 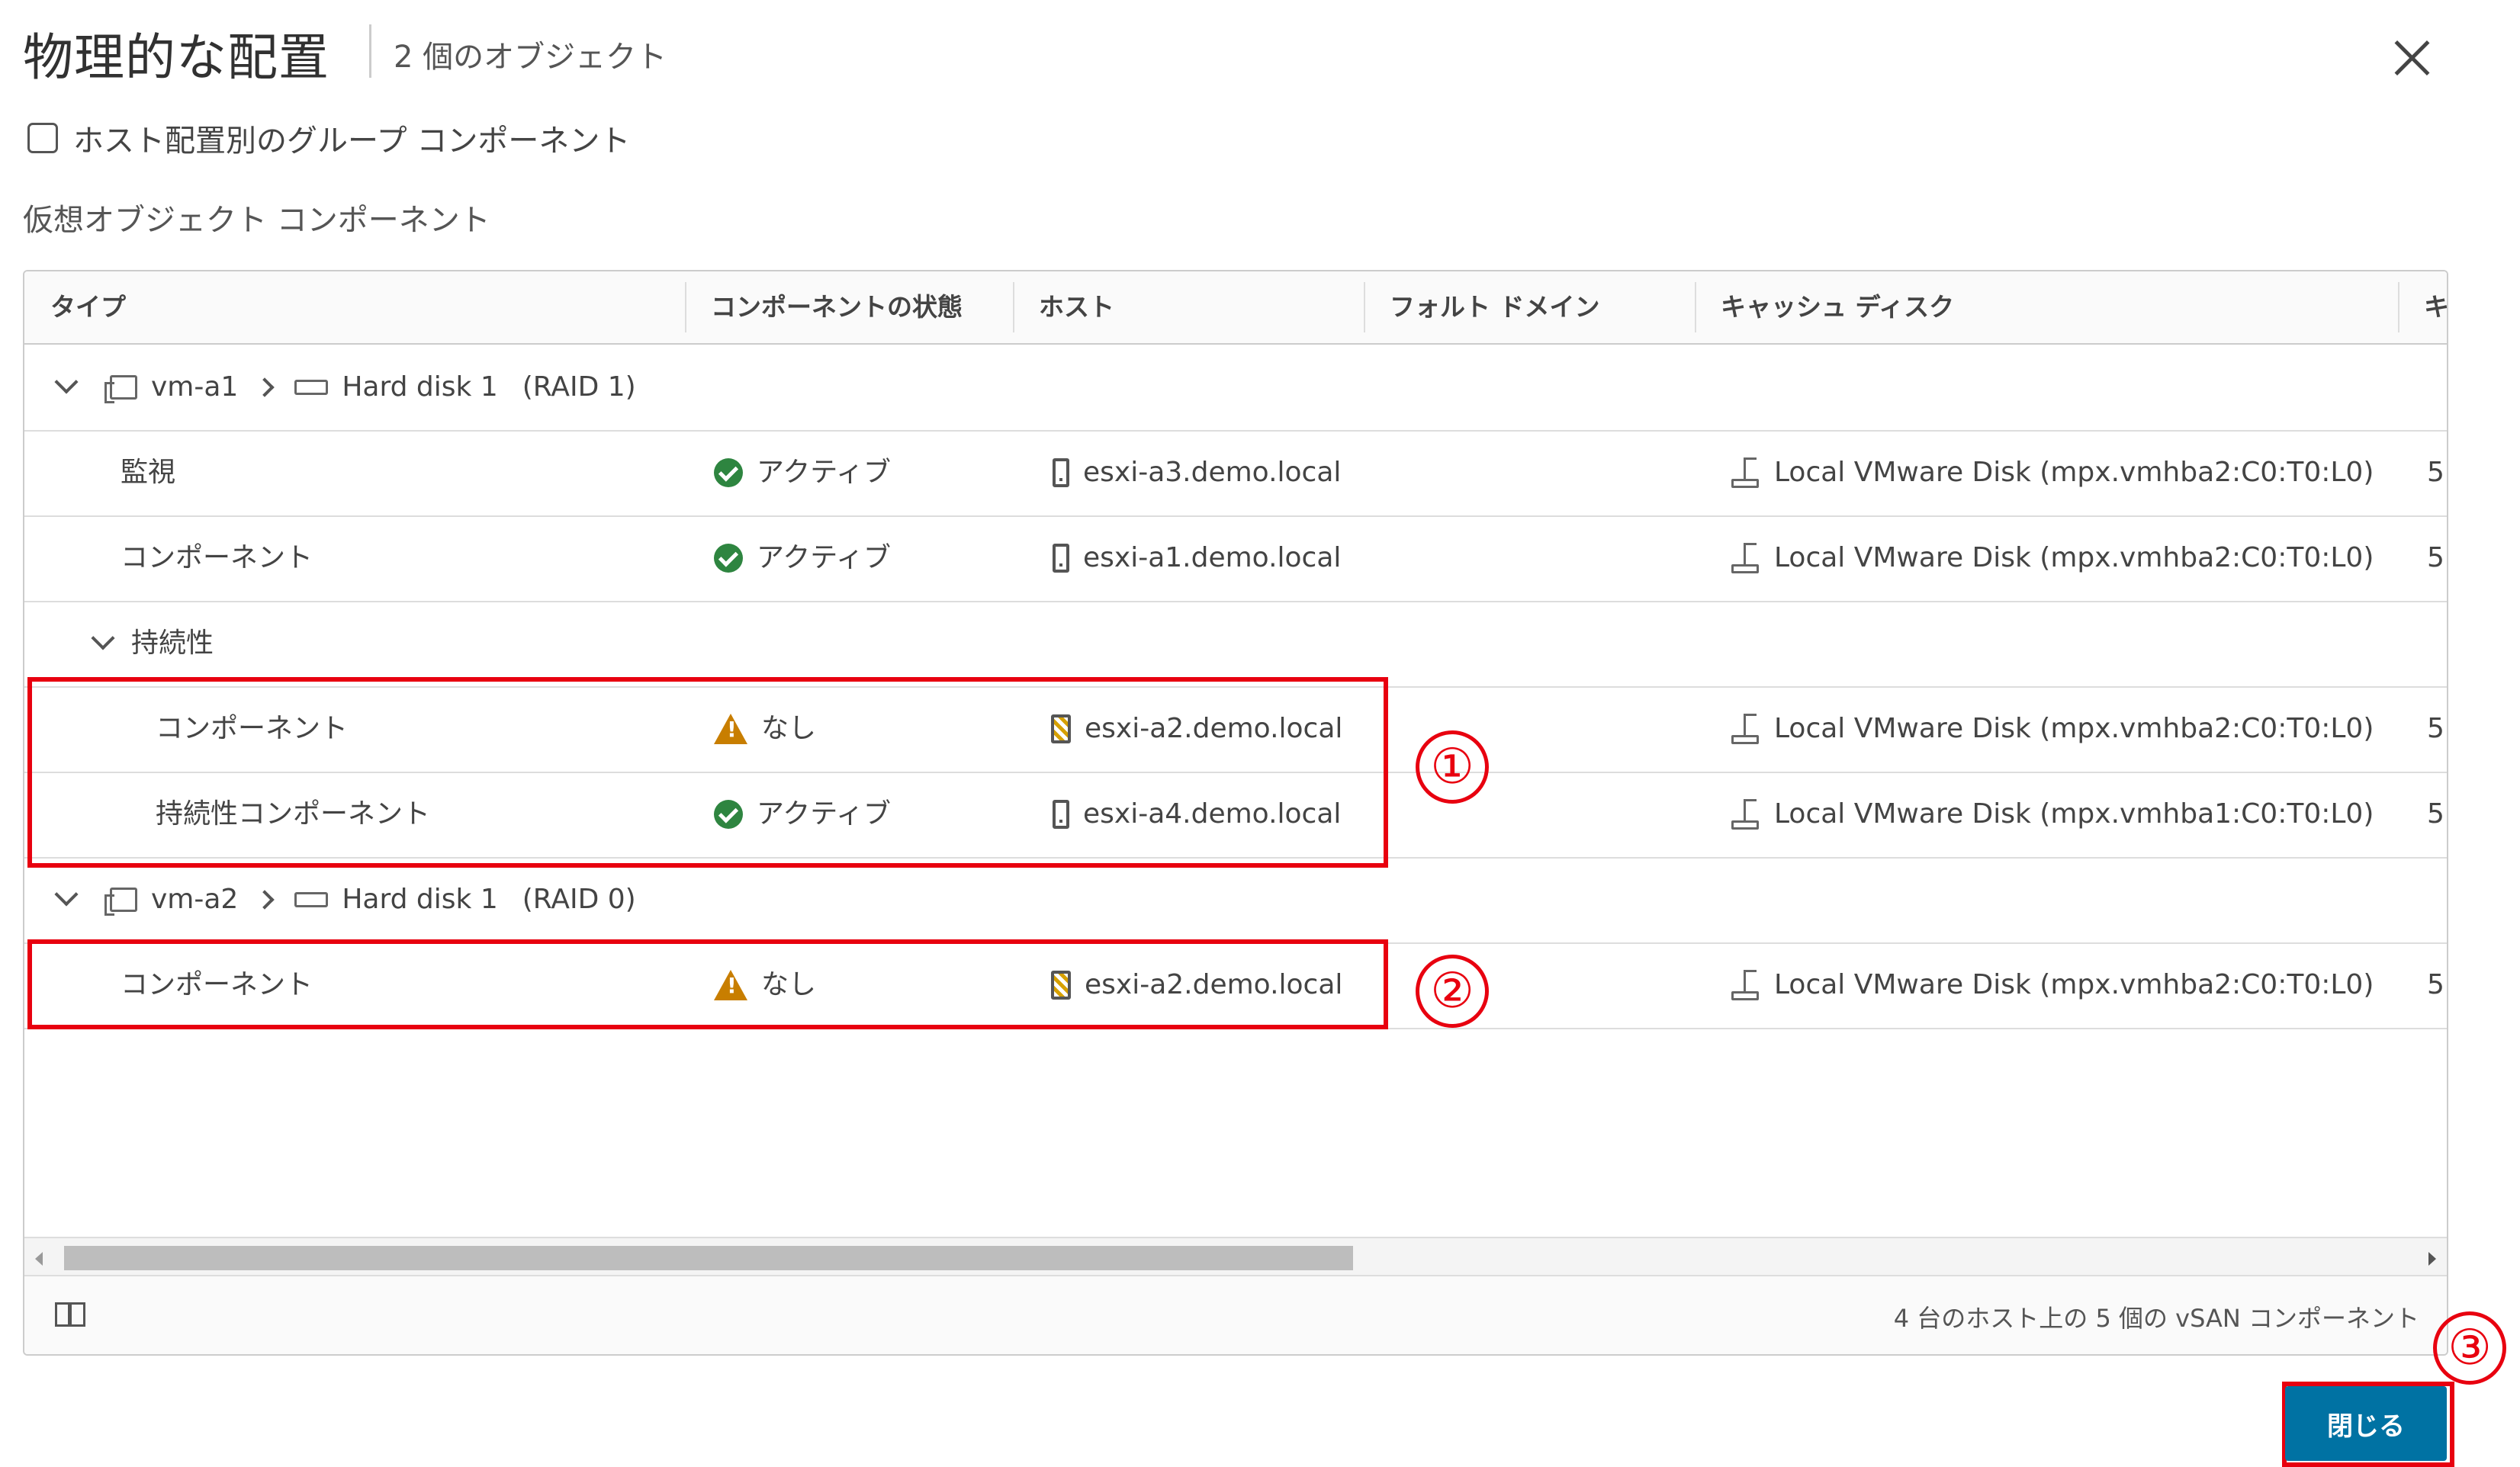 What do you see at coordinates (42, 138) in the screenshot?
I see `group-by-host-checkbox` at bounding box center [42, 138].